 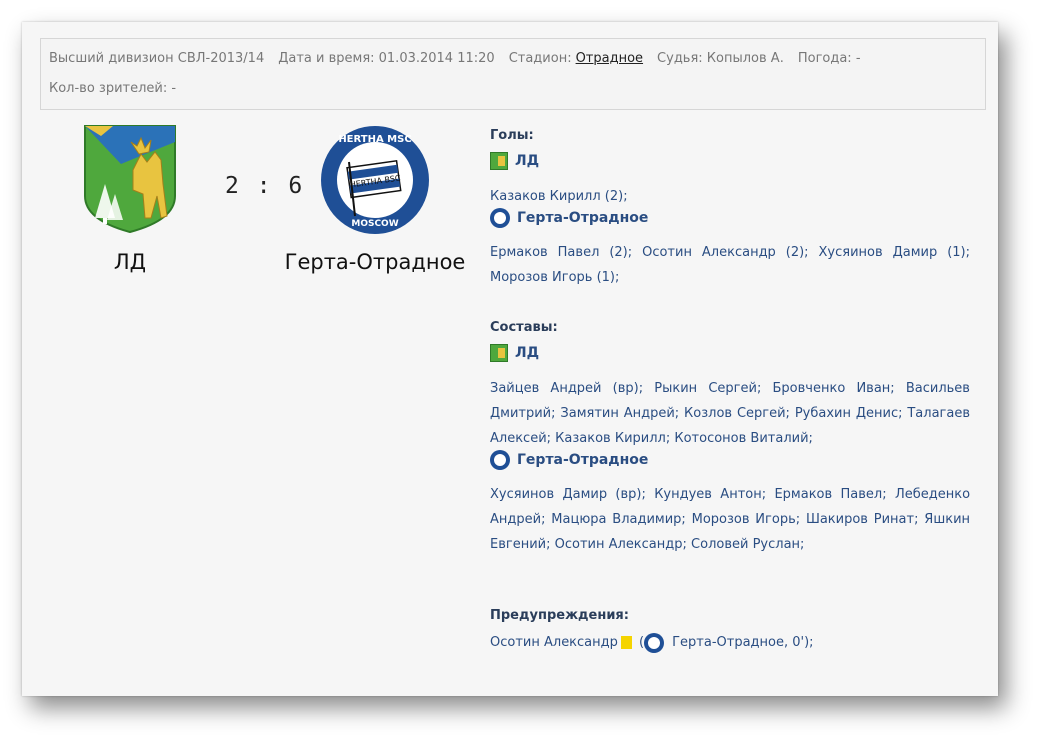 What do you see at coordinates (730, 196) in the screenshot?
I see `goals-home-scorers: Казаков Кирилл (2);` at bounding box center [730, 196].